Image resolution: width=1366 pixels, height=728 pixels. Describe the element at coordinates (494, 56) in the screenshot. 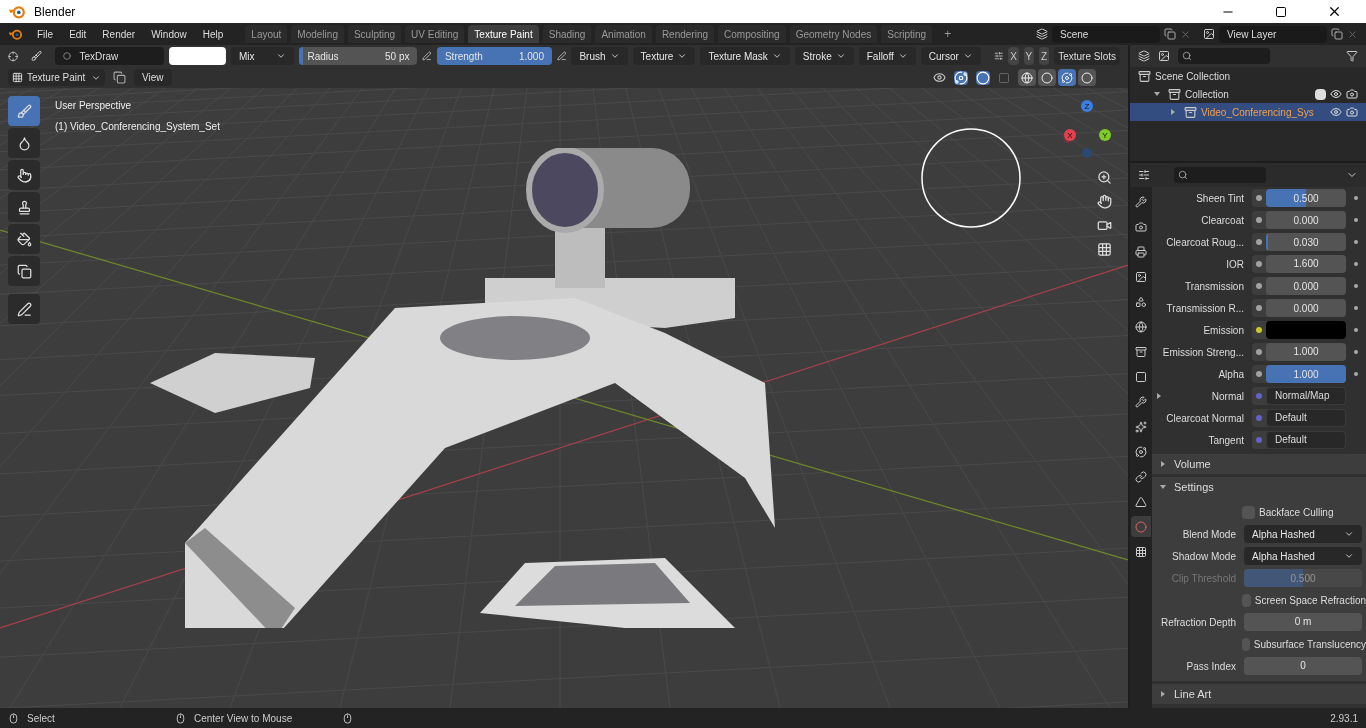

I see `strength-slider: Strength 1.000` at that location.